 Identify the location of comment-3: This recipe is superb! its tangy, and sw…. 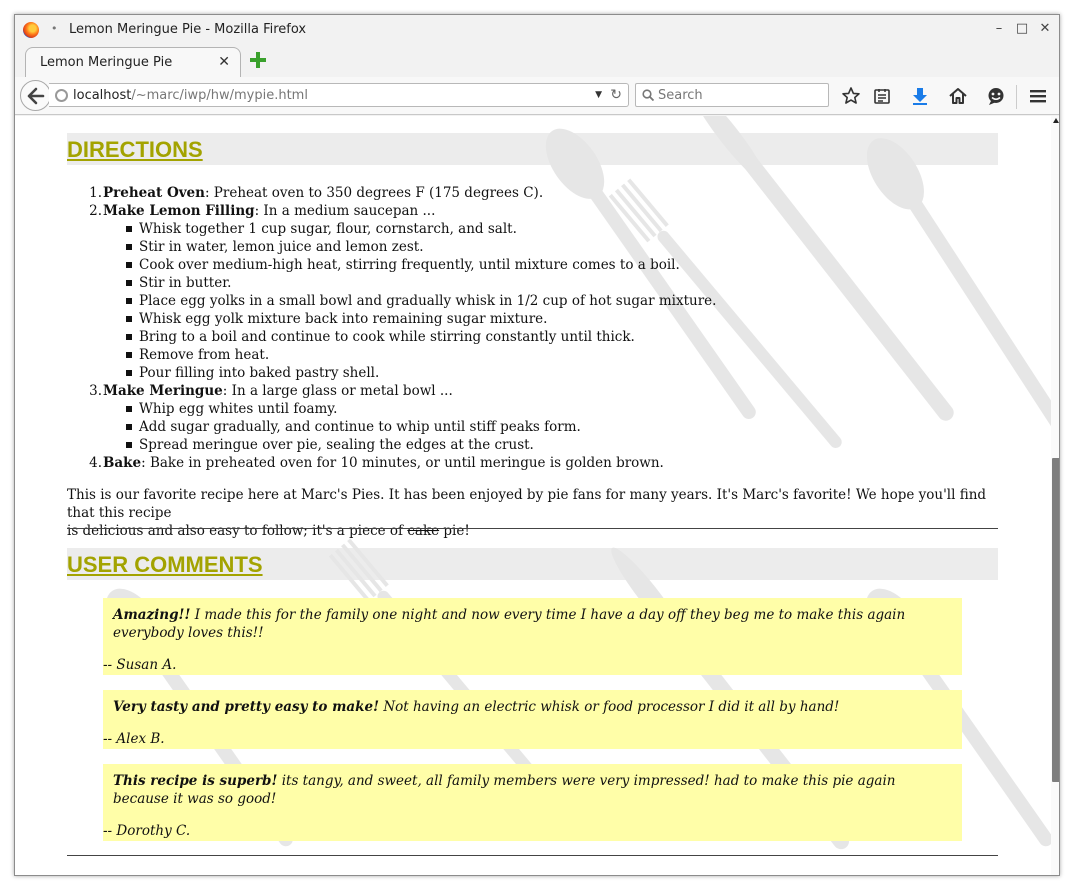
(532, 802).